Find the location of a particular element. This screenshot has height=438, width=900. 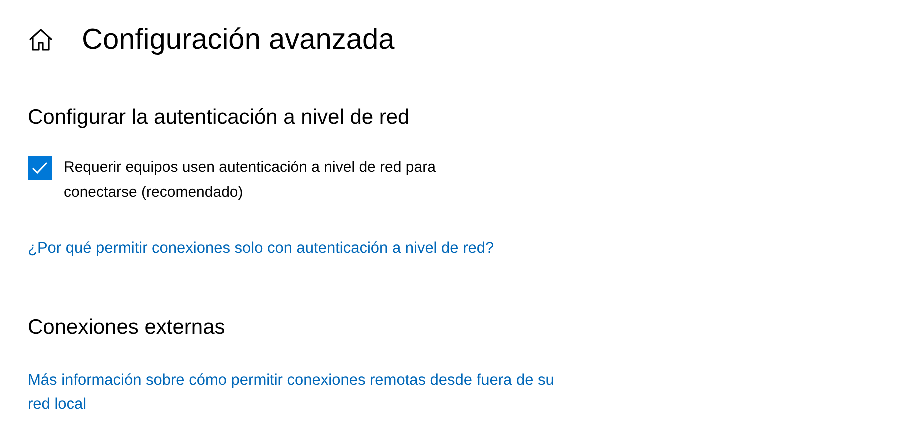

home-icon is located at coordinates (41, 40).